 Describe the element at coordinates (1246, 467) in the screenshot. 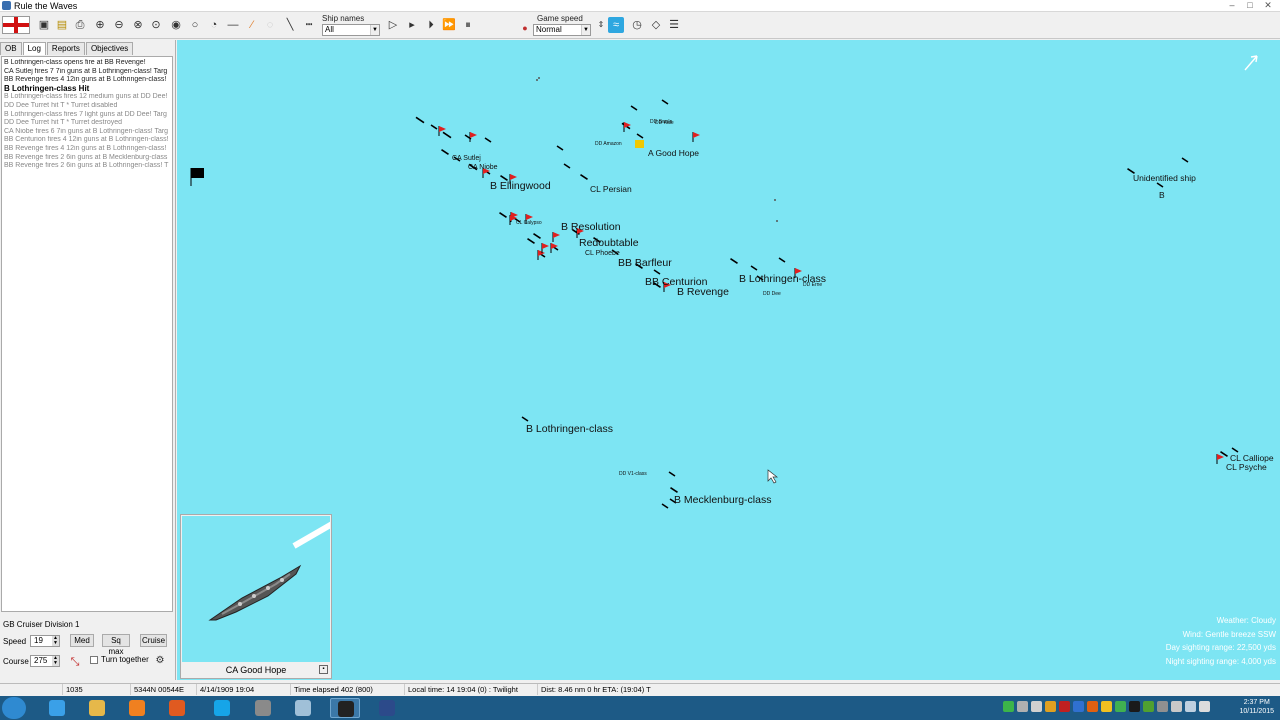

I see `ship-label: CL Psyche` at that location.